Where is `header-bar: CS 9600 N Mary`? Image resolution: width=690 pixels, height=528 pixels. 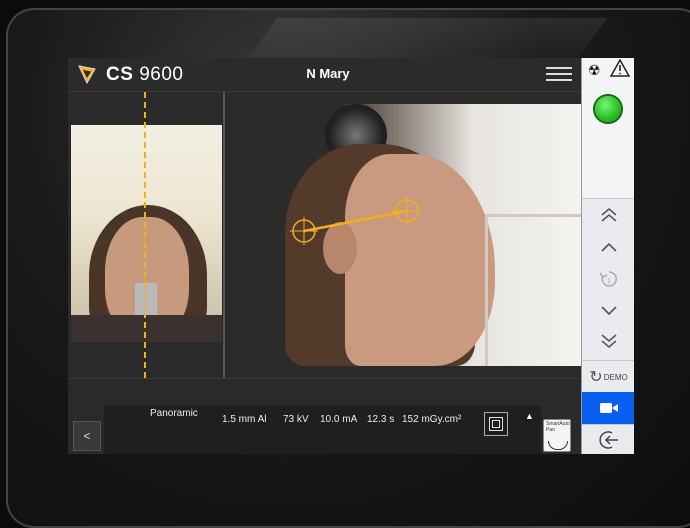
header-bar: CS 9600 N Mary is located at coordinates (324, 75).